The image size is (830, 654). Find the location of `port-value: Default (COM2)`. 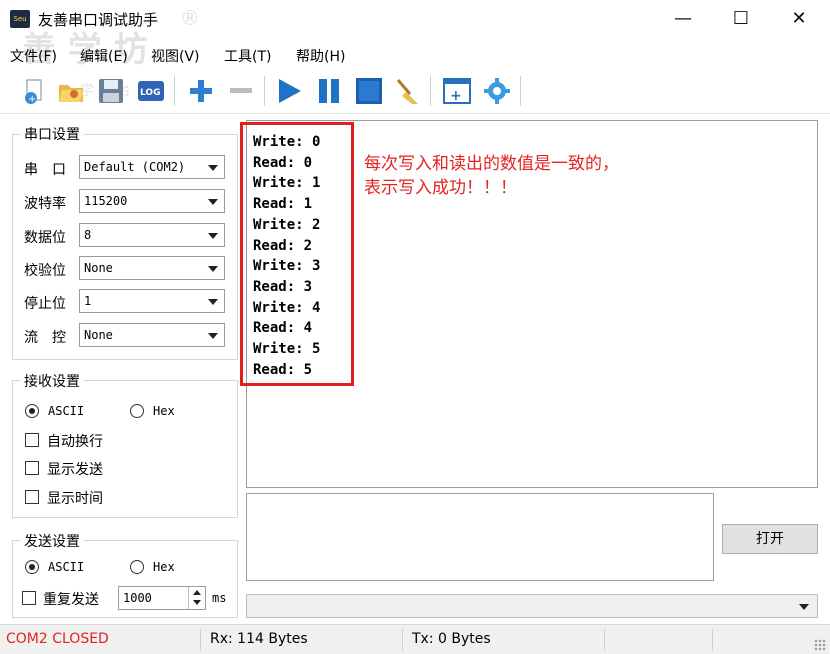

port-value: Default (COM2) is located at coordinates (135, 167).